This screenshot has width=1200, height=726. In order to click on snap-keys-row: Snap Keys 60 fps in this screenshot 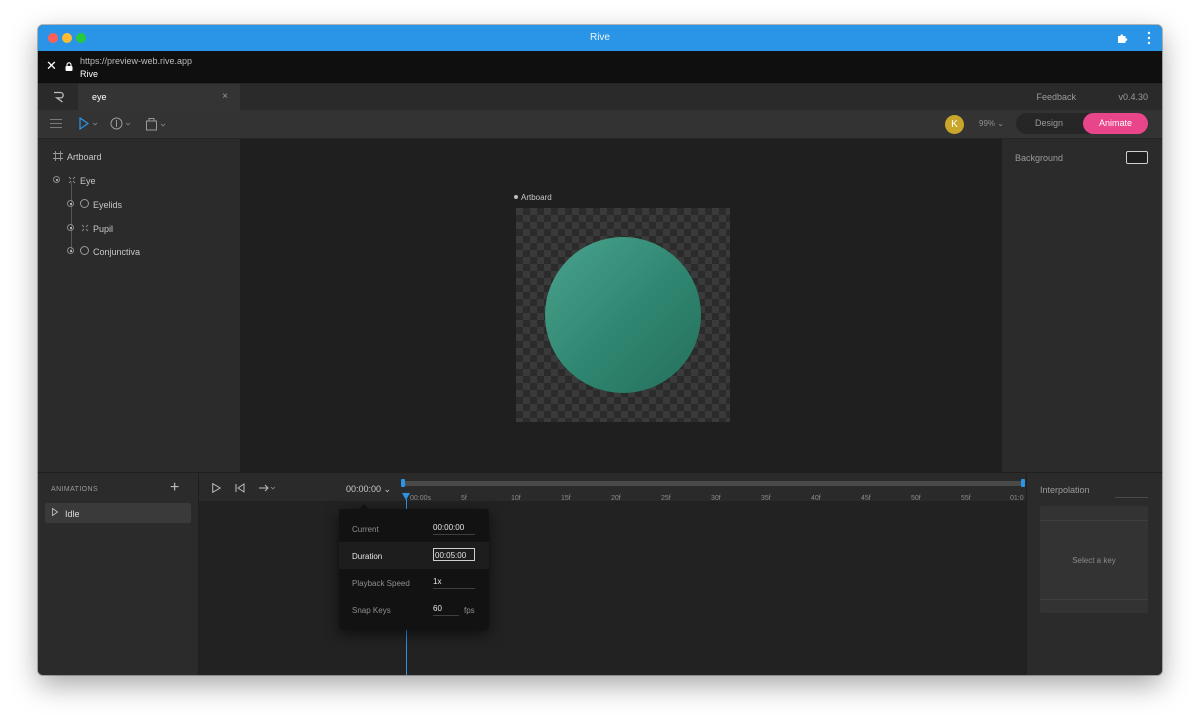, I will do `click(414, 609)`.